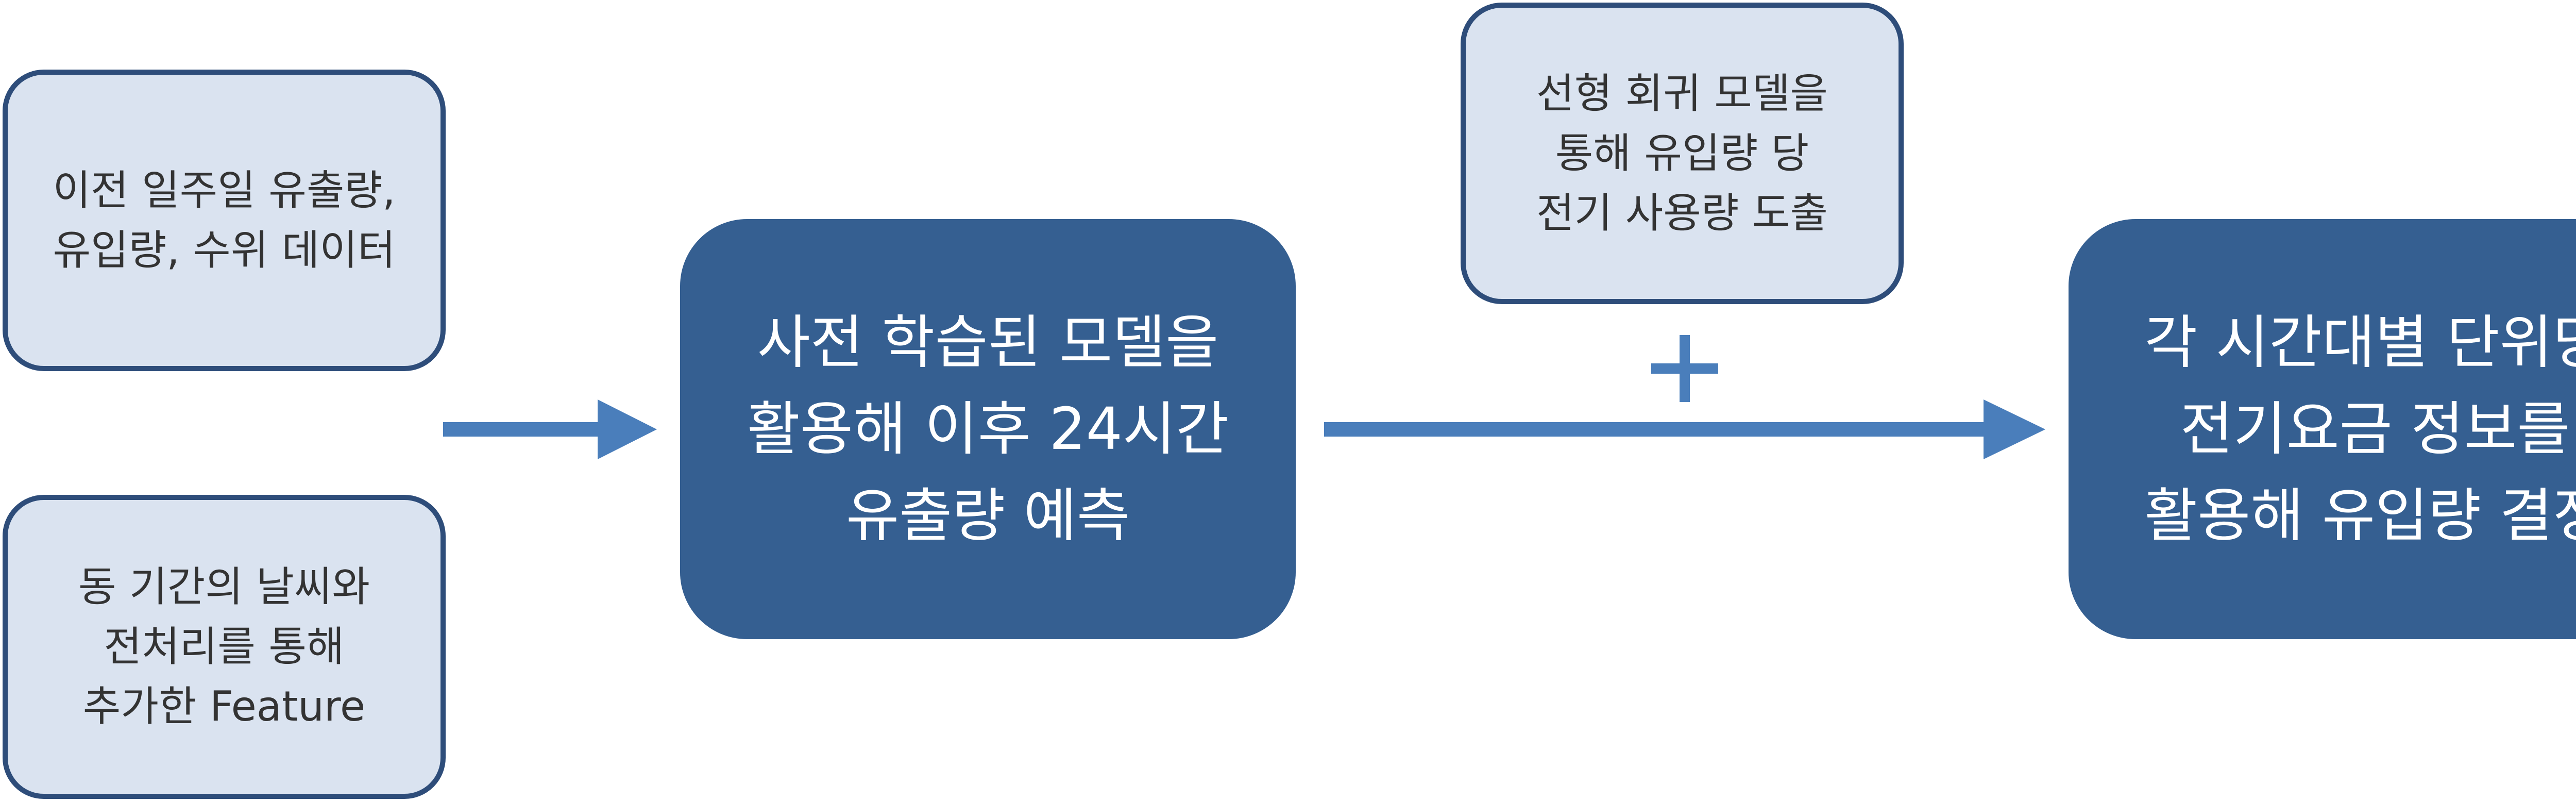  I want to click on decision-line-1: 각 시간대별 단위당, so click(2360, 342).